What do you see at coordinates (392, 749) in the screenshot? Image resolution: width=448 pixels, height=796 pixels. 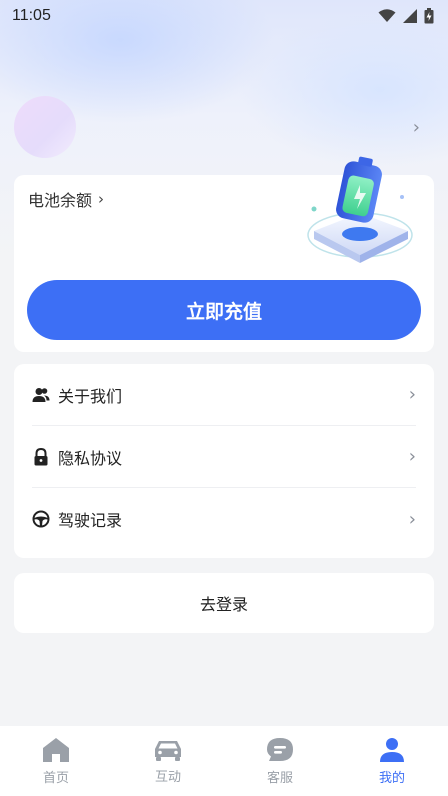 I see `user-icon` at bounding box center [392, 749].